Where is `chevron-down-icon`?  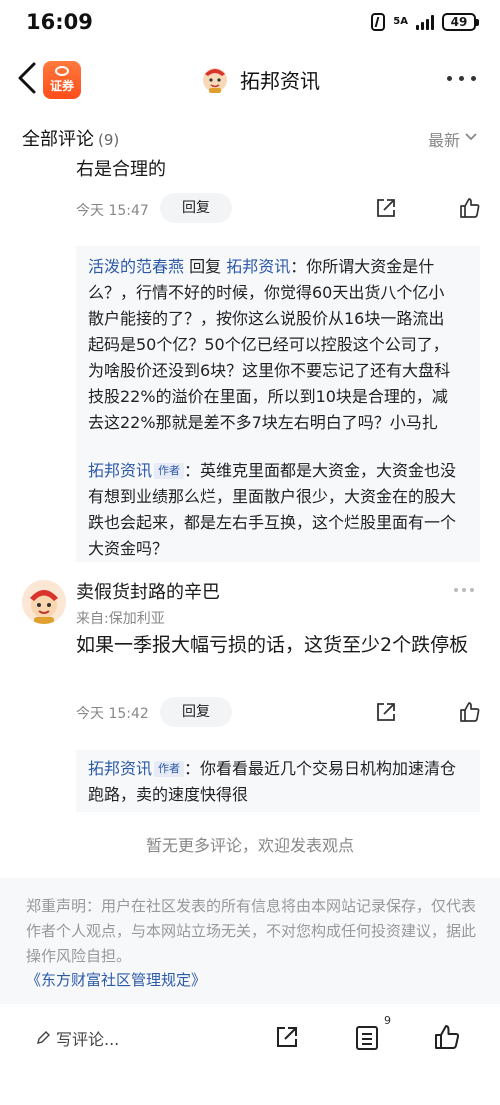
chevron-down-icon is located at coordinates (471, 137).